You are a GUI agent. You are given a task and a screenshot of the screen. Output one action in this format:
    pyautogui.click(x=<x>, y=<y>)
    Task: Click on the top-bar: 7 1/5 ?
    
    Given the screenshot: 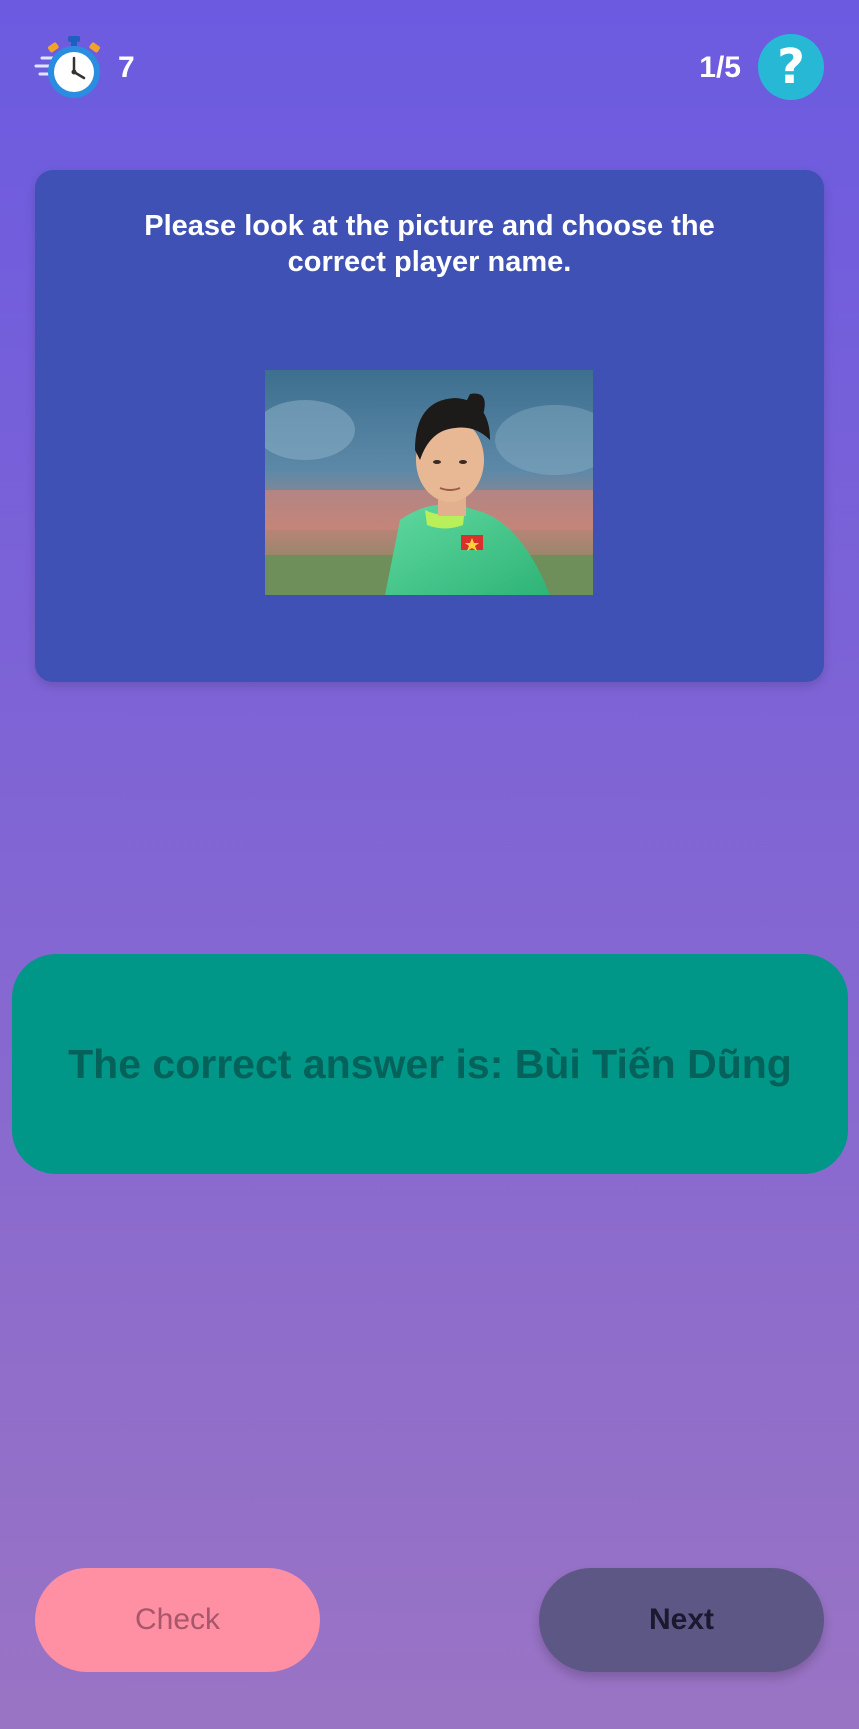 What is the action you would take?
    pyautogui.click(x=429, y=70)
    